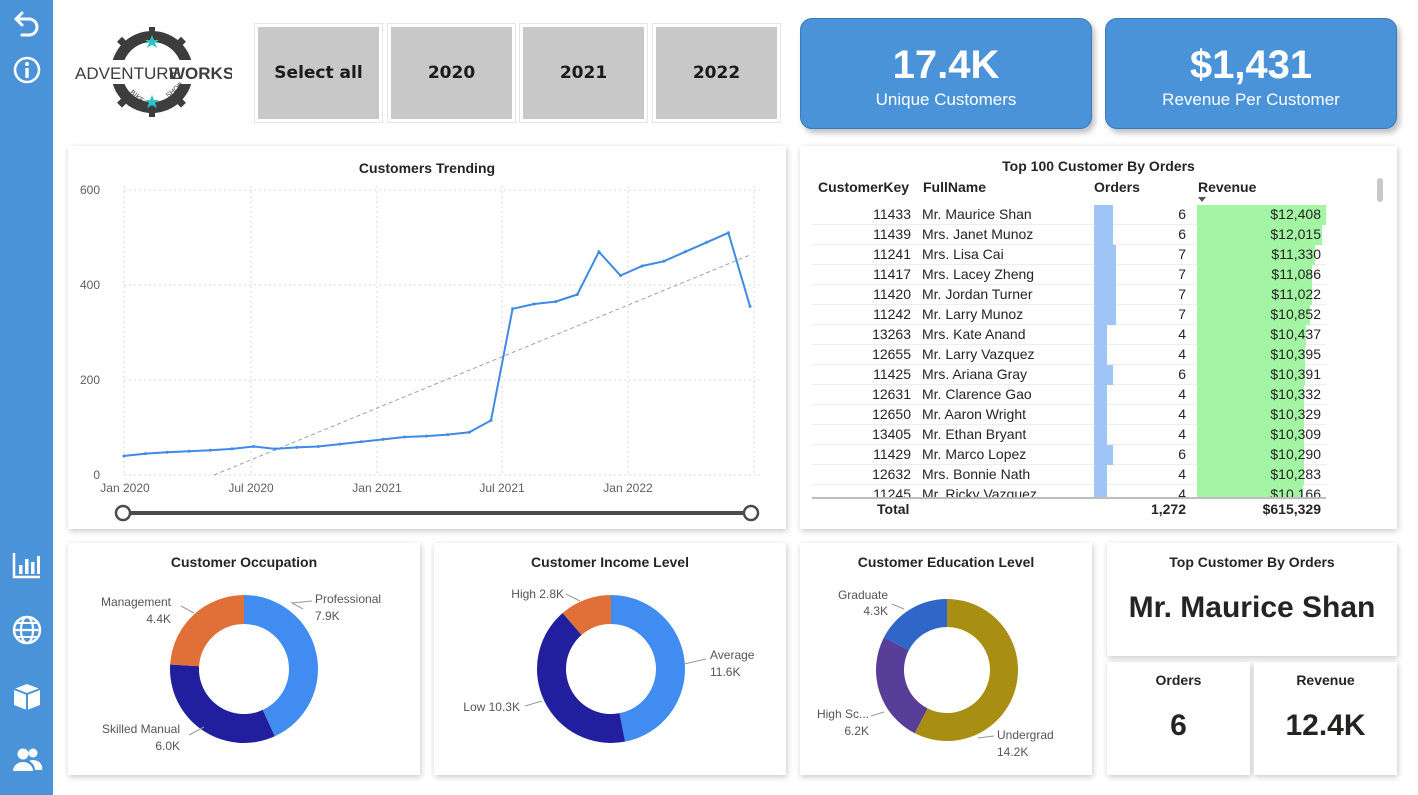  I want to click on series-group, so click(437, 344).